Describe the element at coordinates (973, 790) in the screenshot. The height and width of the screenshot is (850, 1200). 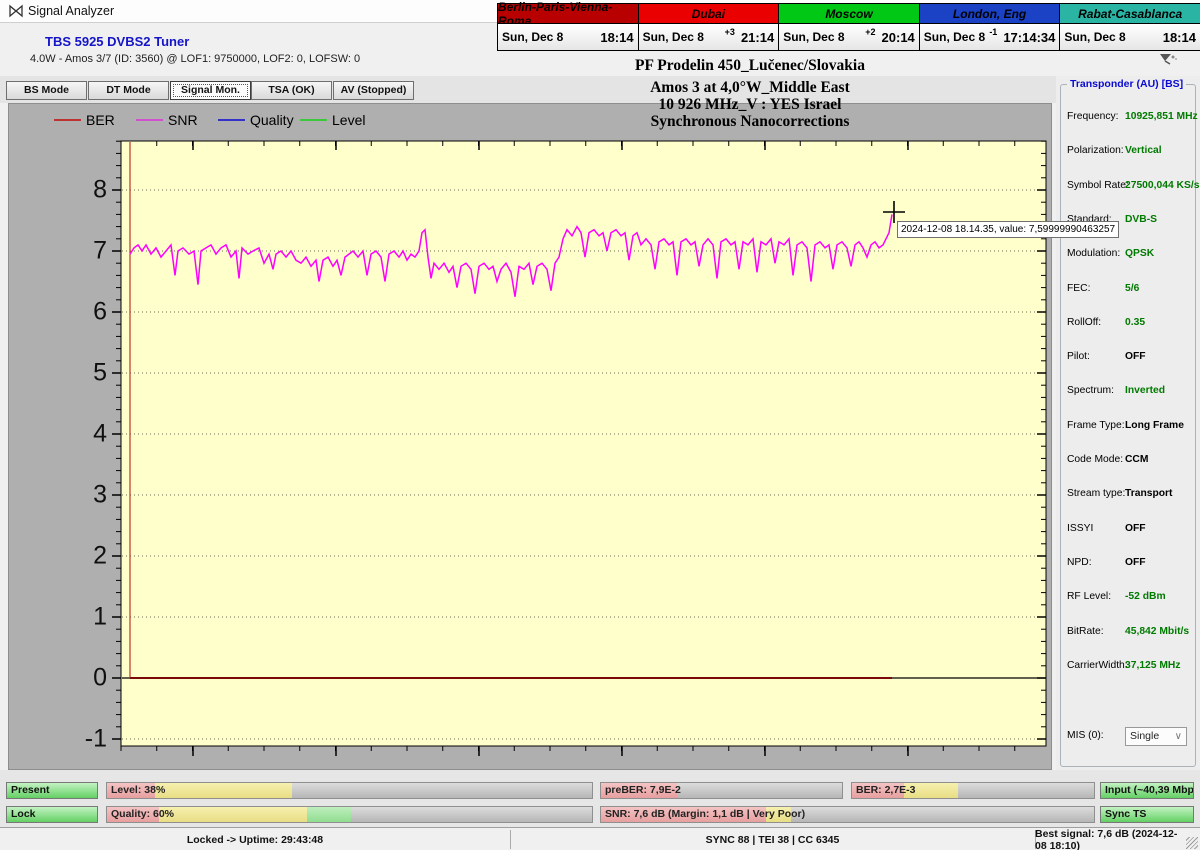
I see `ber-bar: BER: 2,7E-3` at that location.